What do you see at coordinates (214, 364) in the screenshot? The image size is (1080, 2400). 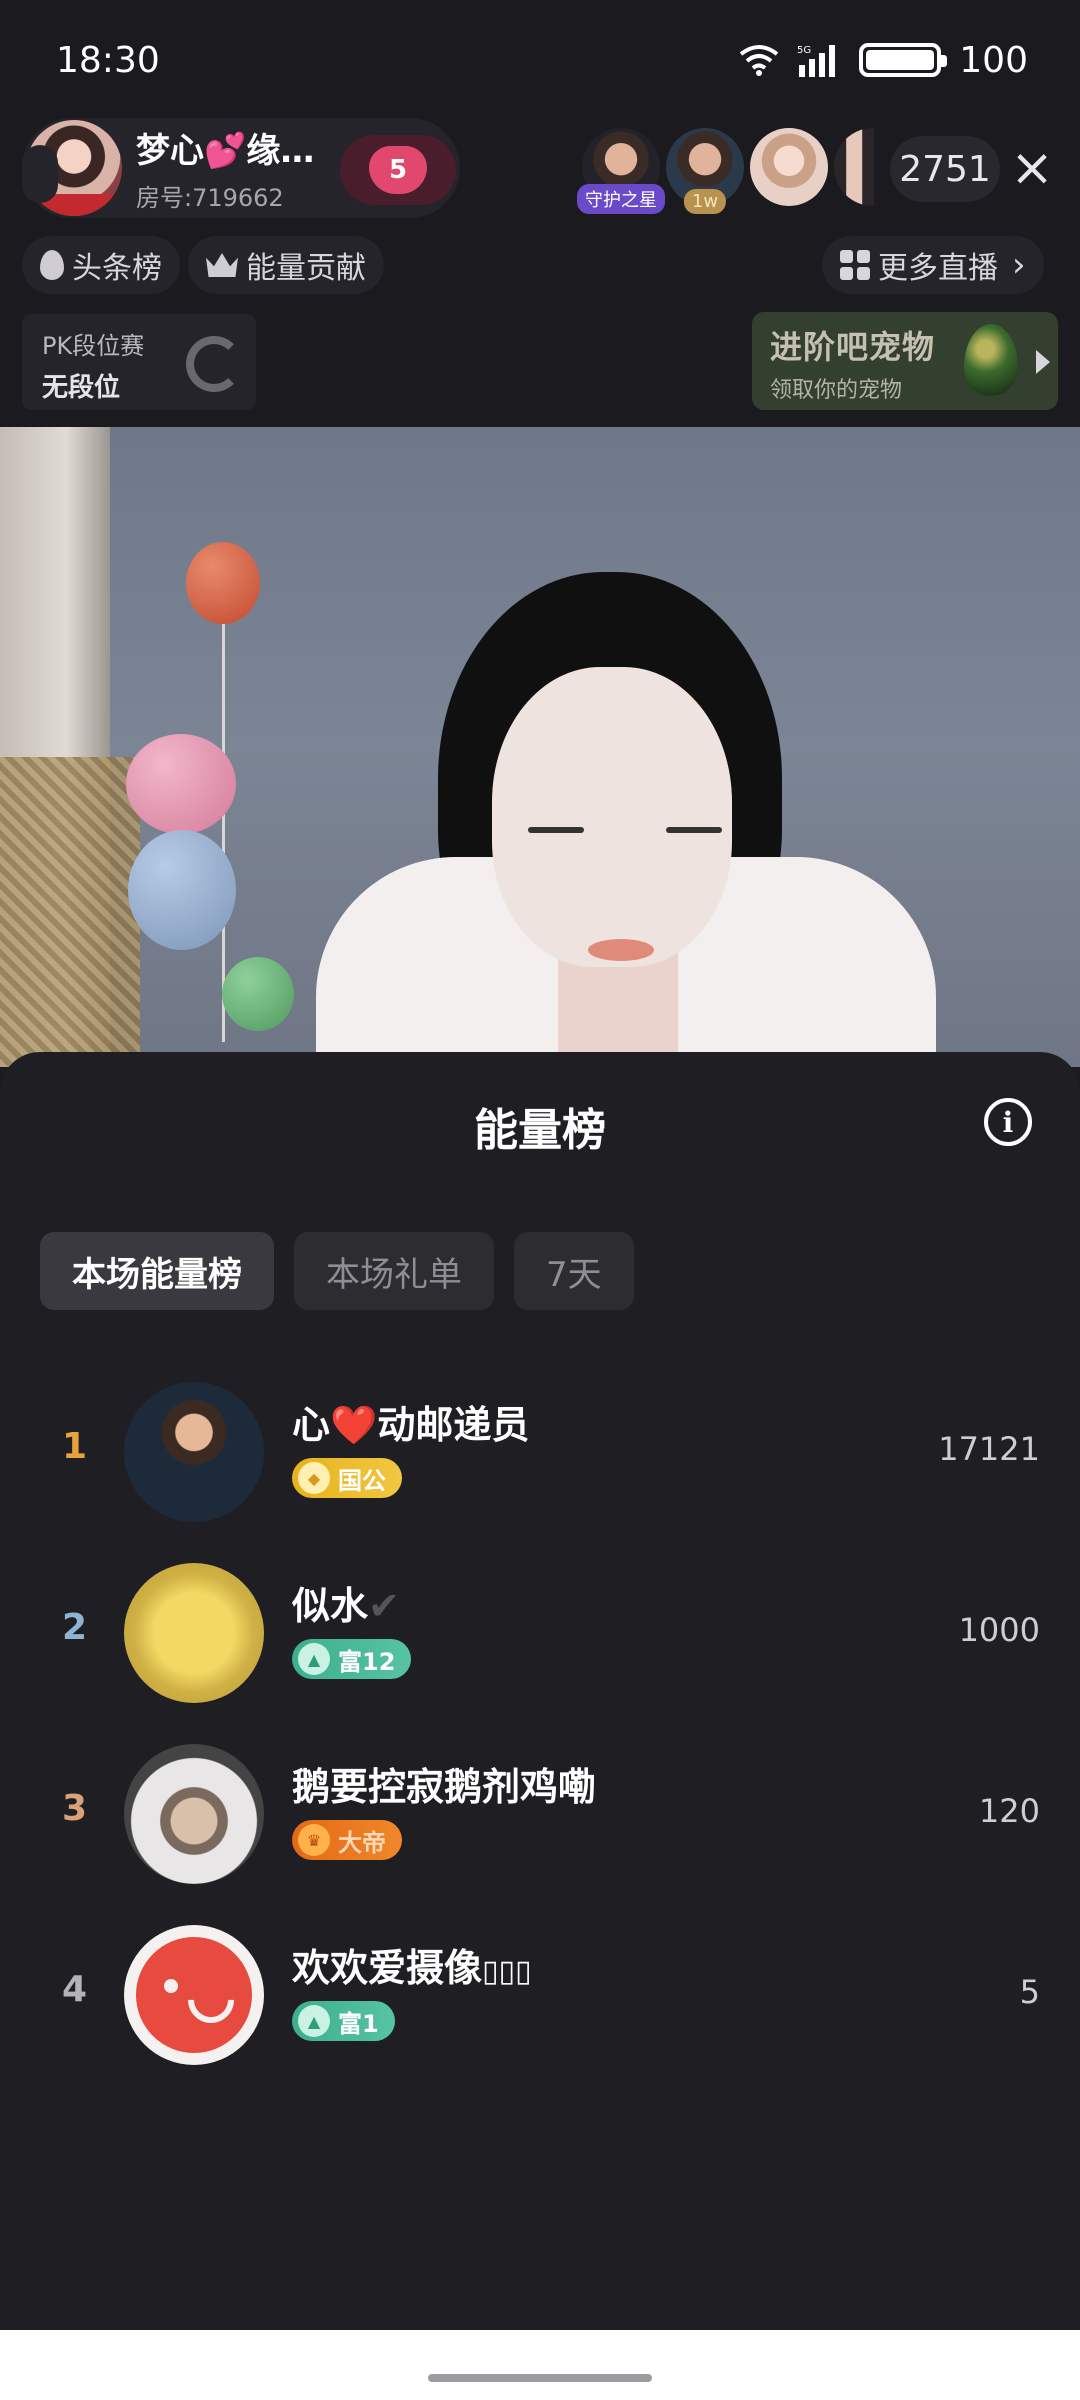 I see `pk-swirl-icon` at bounding box center [214, 364].